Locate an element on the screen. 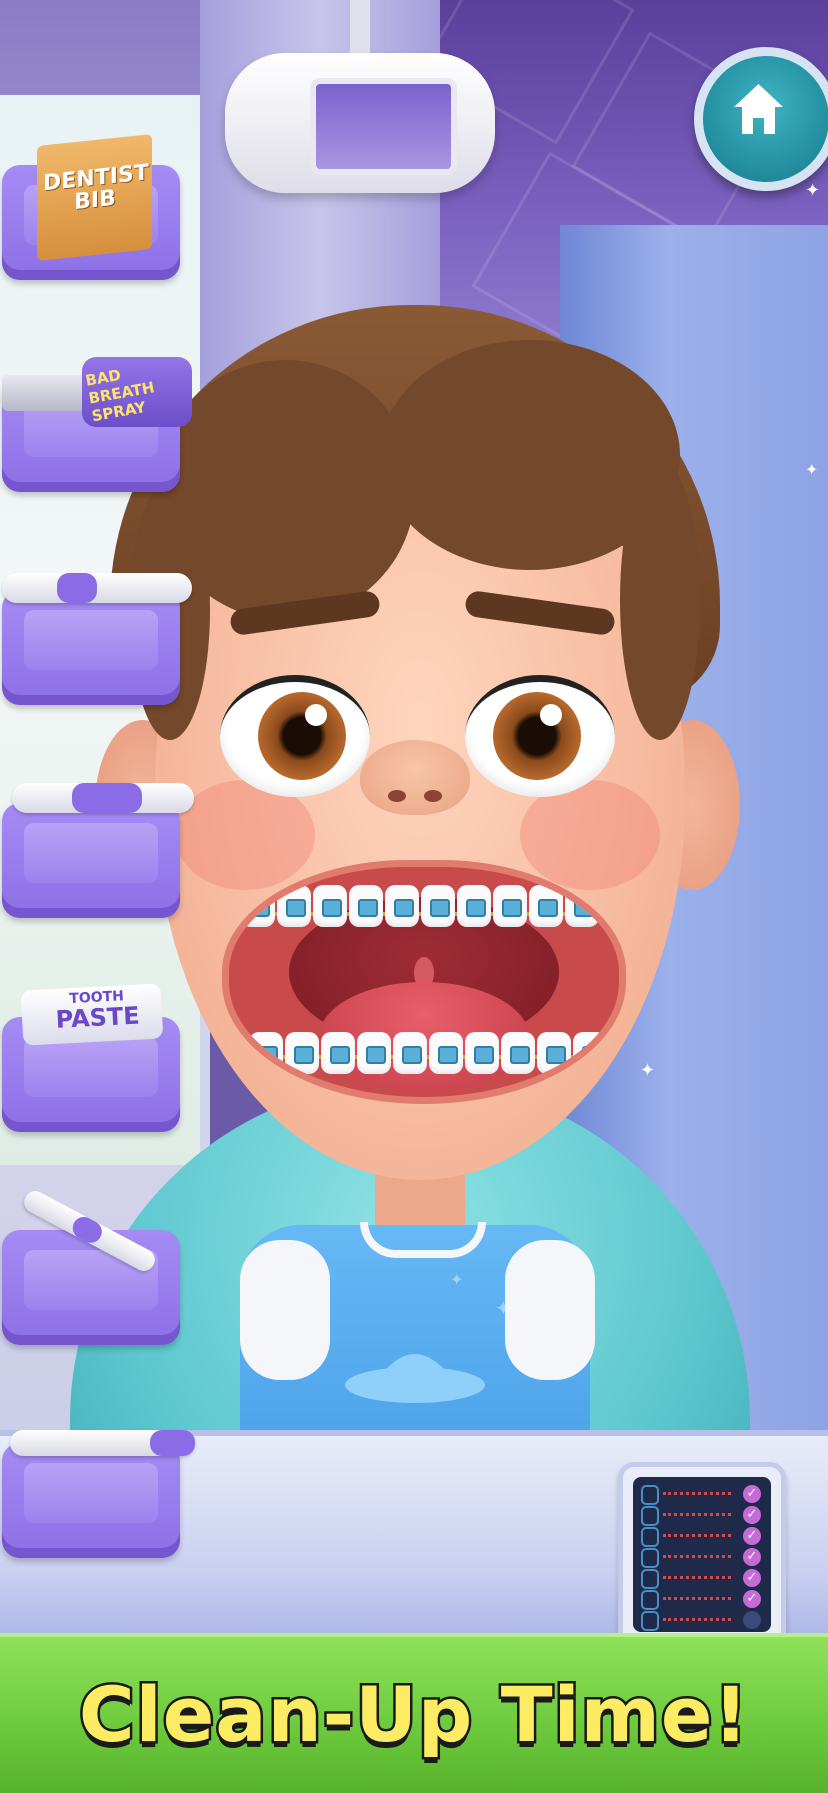 This screenshot has height=1793, width=828. banner-text: Clean-Up Time! is located at coordinates (413, 1715).